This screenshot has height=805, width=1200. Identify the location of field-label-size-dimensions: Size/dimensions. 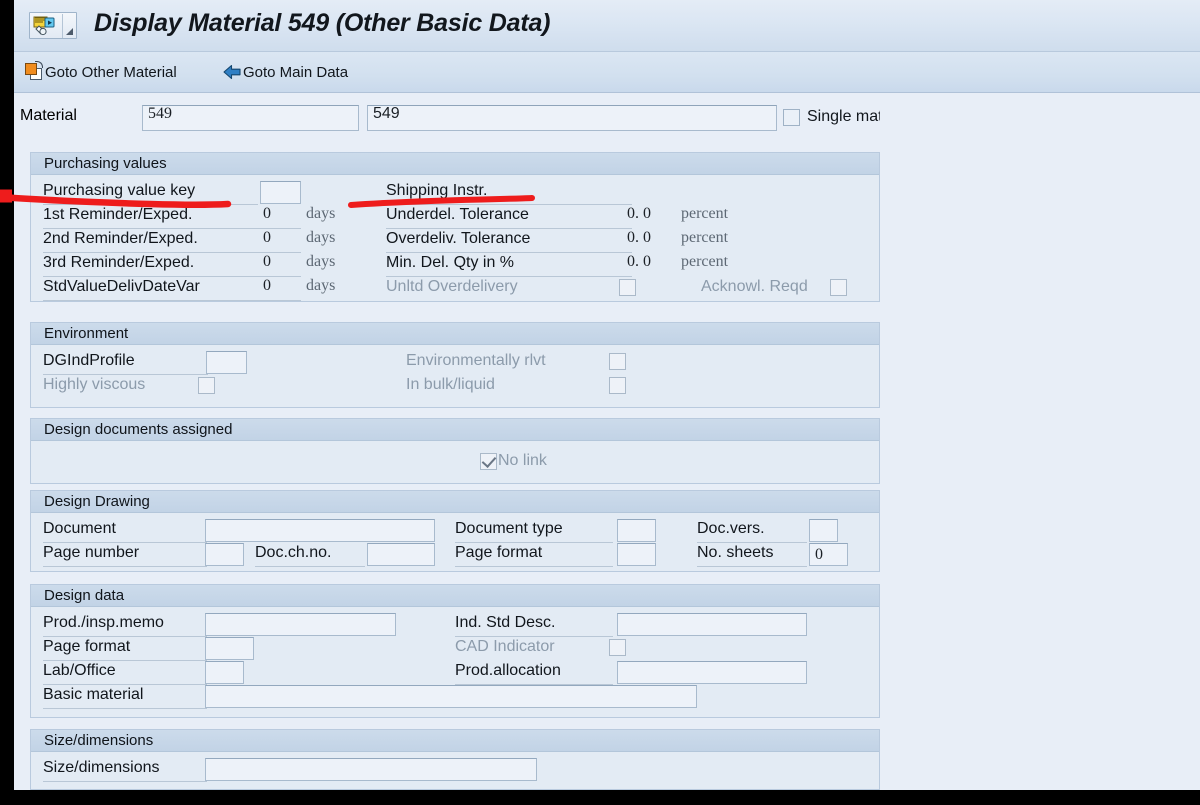
(101, 767).